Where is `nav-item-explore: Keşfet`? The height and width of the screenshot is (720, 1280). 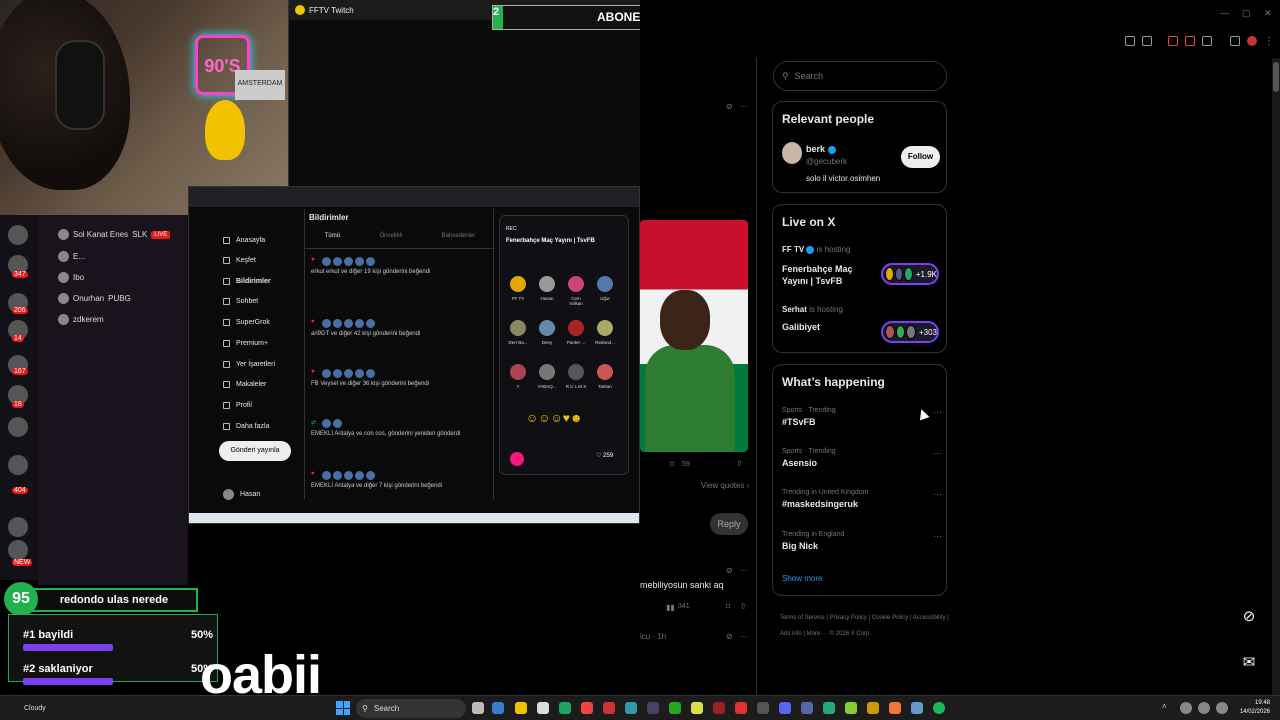
nav-item-explore: Keşfet is located at coordinates (239, 260).